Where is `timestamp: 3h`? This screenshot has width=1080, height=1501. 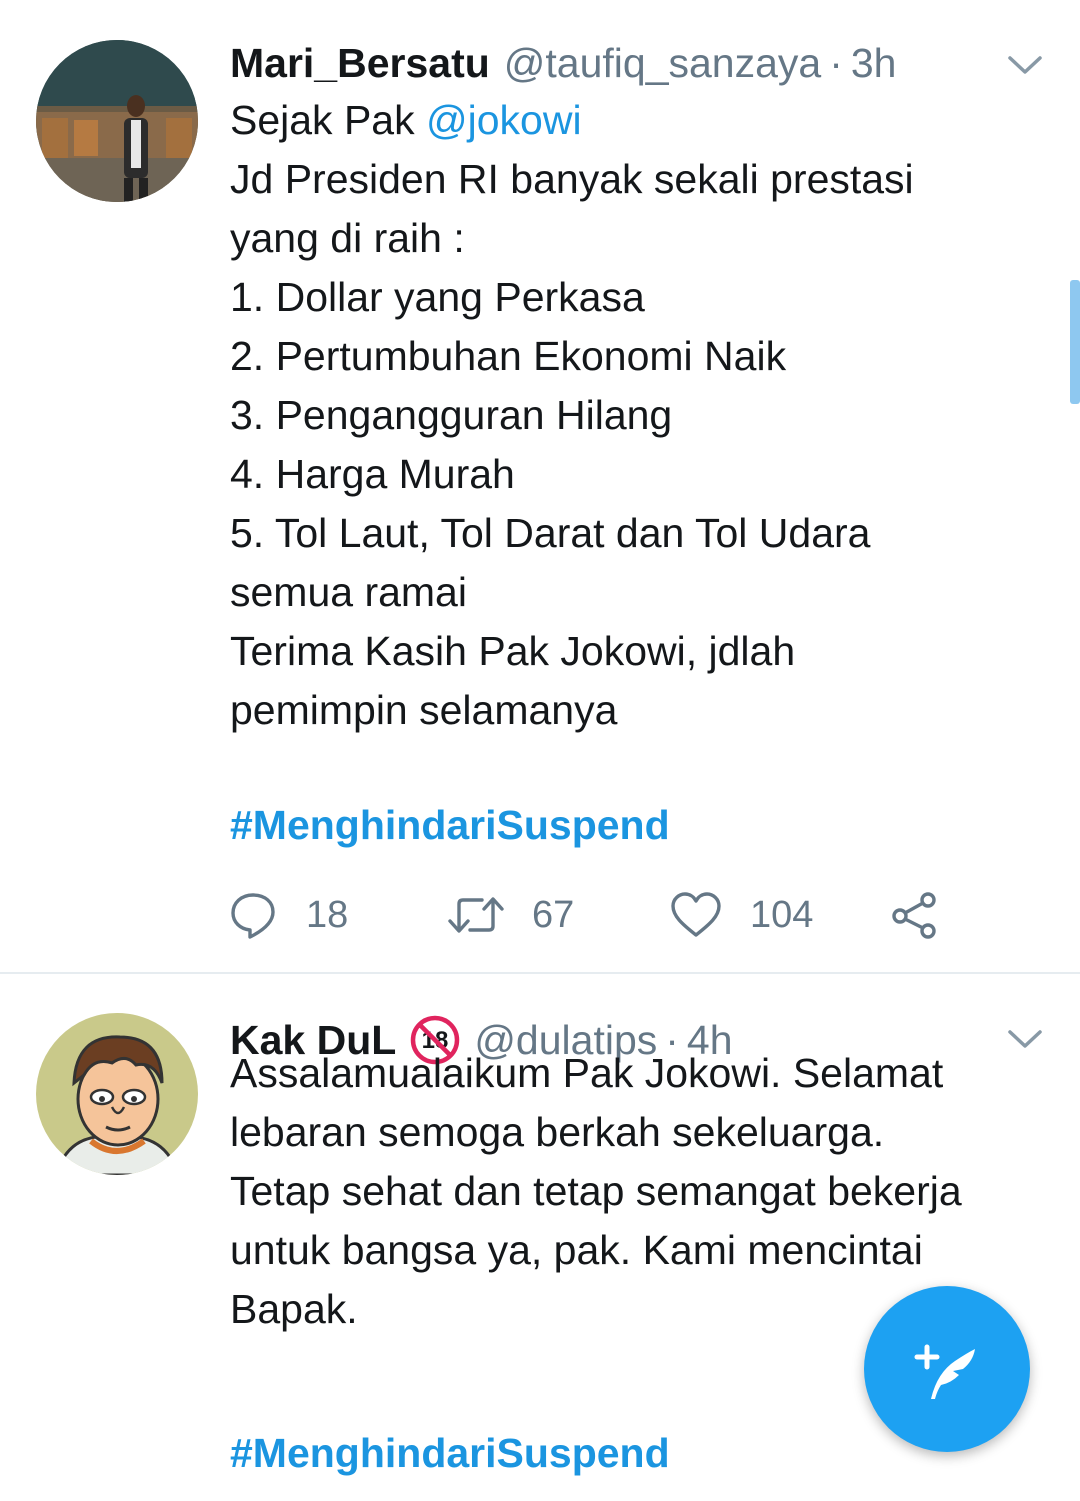 timestamp: 3h is located at coordinates (874, 63).